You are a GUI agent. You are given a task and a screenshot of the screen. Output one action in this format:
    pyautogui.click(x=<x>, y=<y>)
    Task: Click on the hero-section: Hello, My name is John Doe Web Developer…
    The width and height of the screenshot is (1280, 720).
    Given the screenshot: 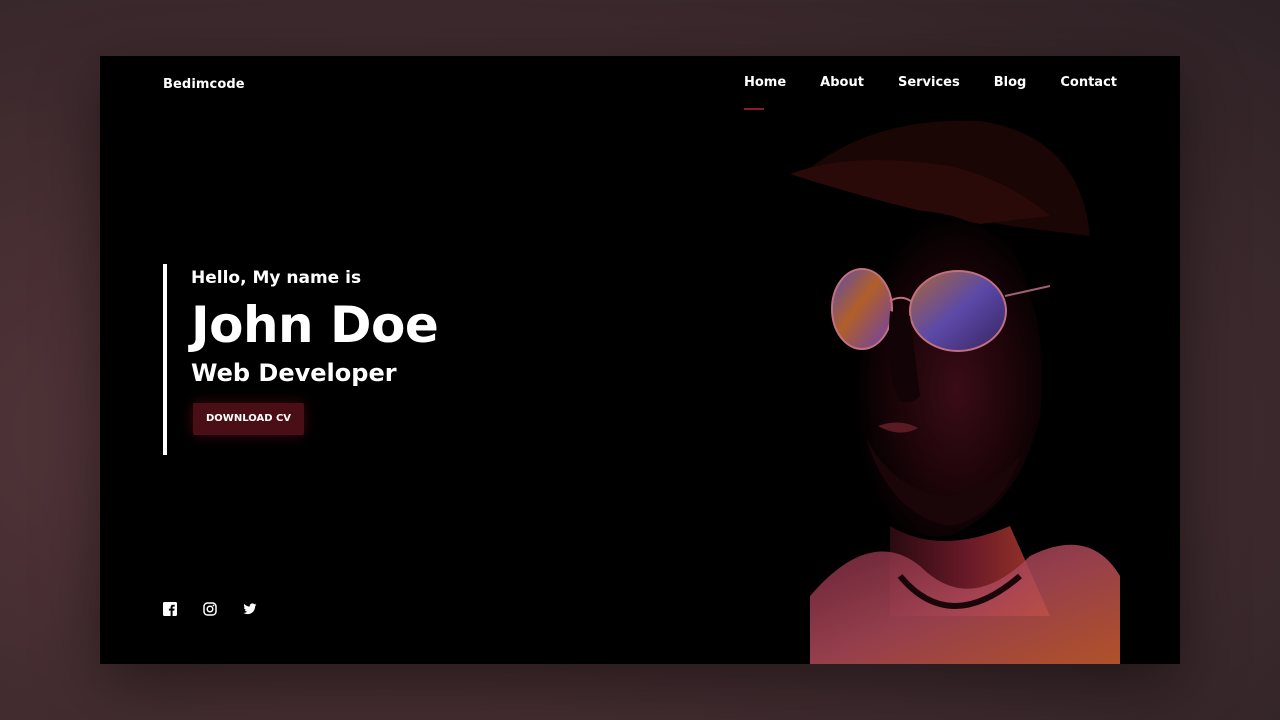 What is the action you would take?
    pyautogui.click(x=301, y=359)
    